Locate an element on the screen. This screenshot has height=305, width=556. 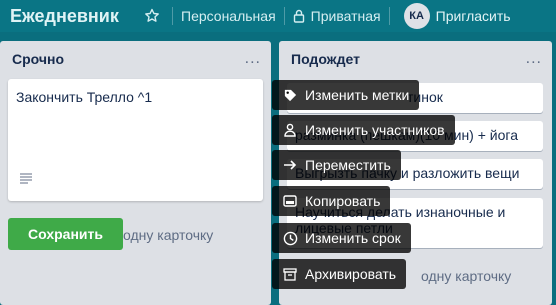
visibility-label: Приватная is located at coordinates (345, 16).